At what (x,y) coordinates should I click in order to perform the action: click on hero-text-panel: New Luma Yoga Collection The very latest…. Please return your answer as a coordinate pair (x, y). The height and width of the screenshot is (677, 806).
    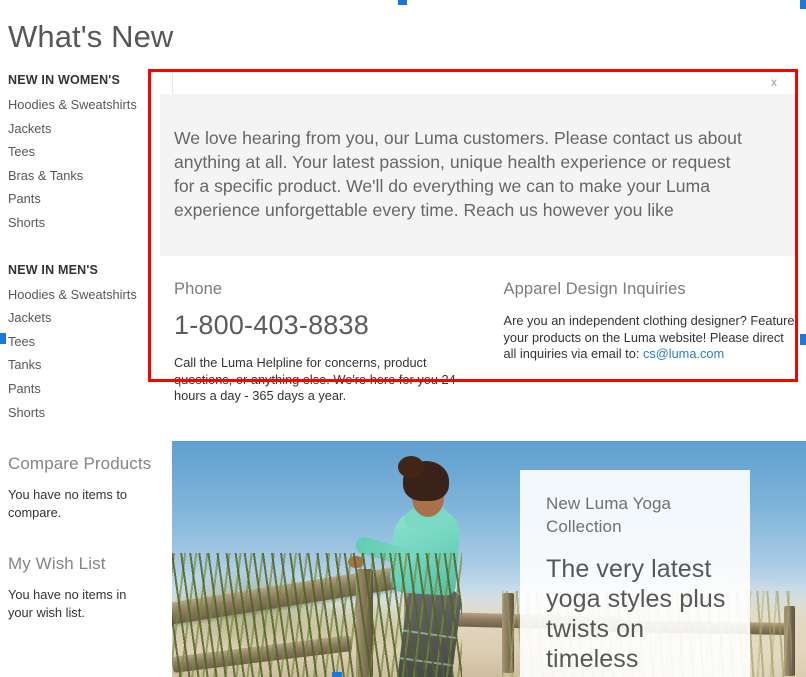
    Looking at the image, I should click on (635, 573).